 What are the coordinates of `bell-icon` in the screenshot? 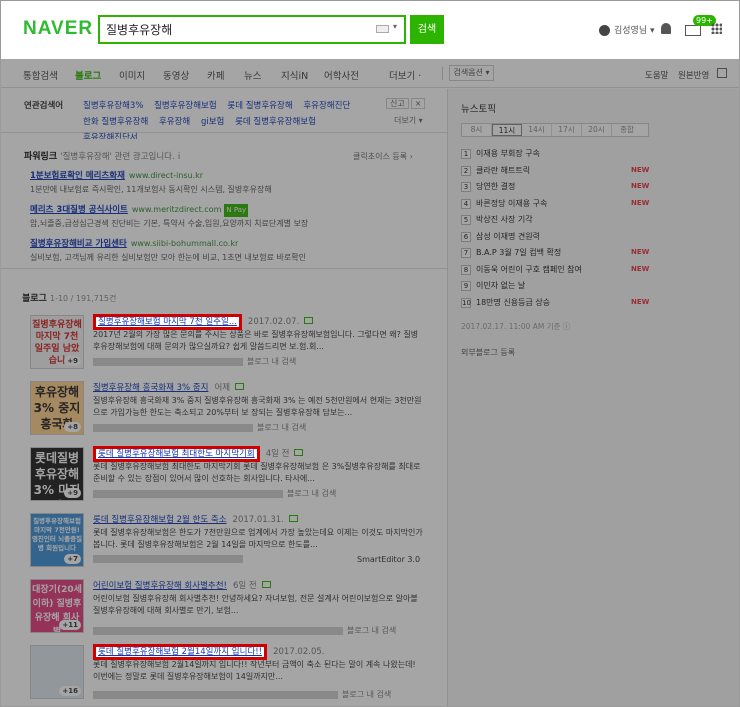 It's located at (666, 28).